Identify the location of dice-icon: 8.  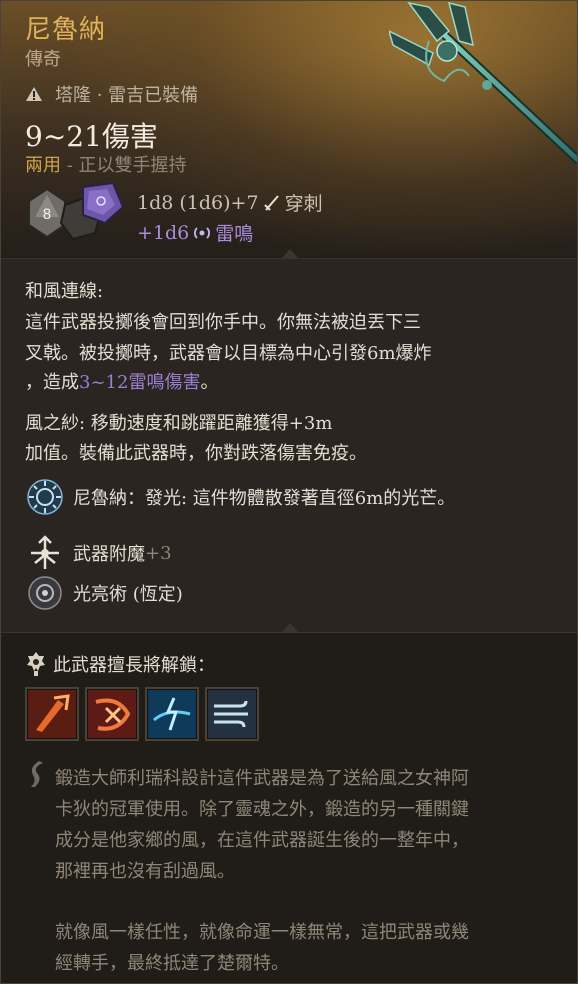
(76, 212).